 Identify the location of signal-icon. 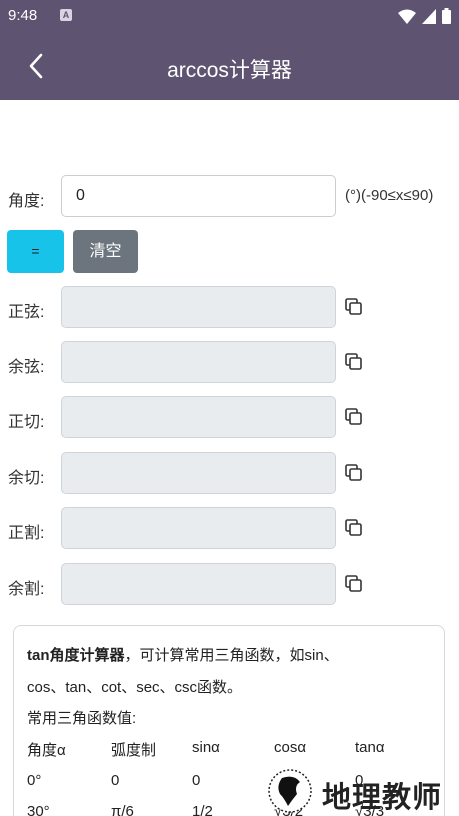
(429, 16).